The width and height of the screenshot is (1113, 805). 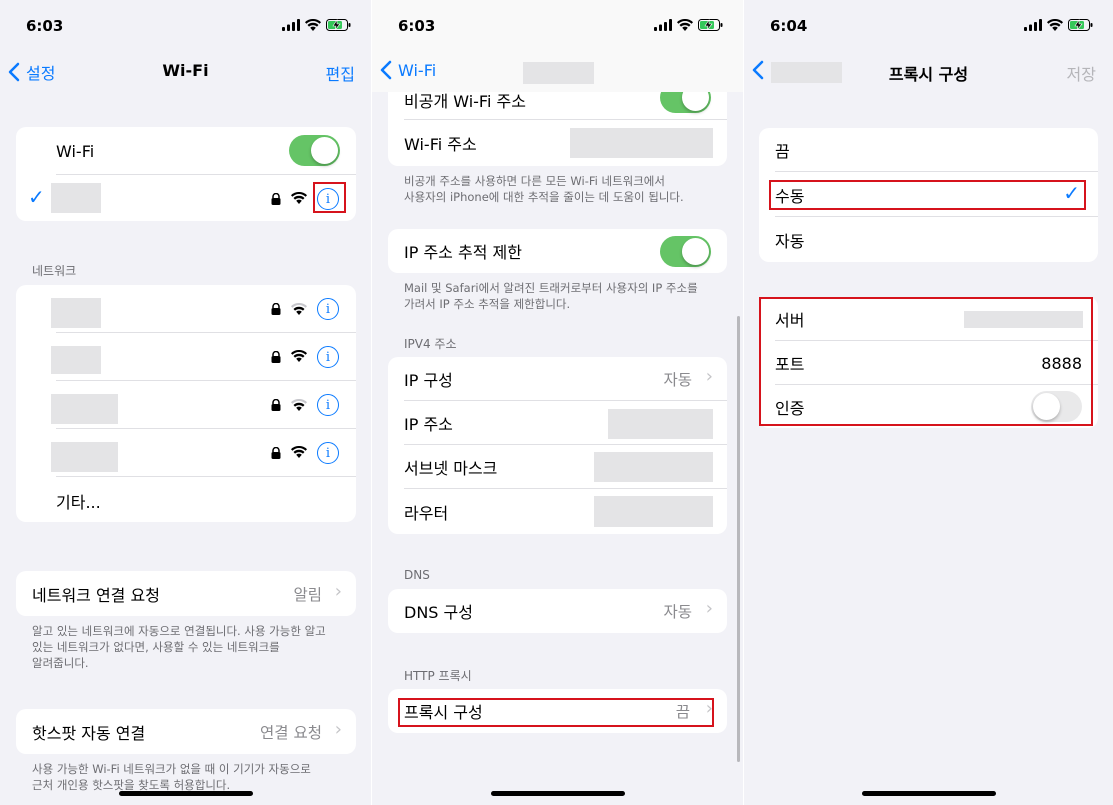 I want to click on limit-ip-row: IP 주소 추적 제한, so click(x=557, y=251).